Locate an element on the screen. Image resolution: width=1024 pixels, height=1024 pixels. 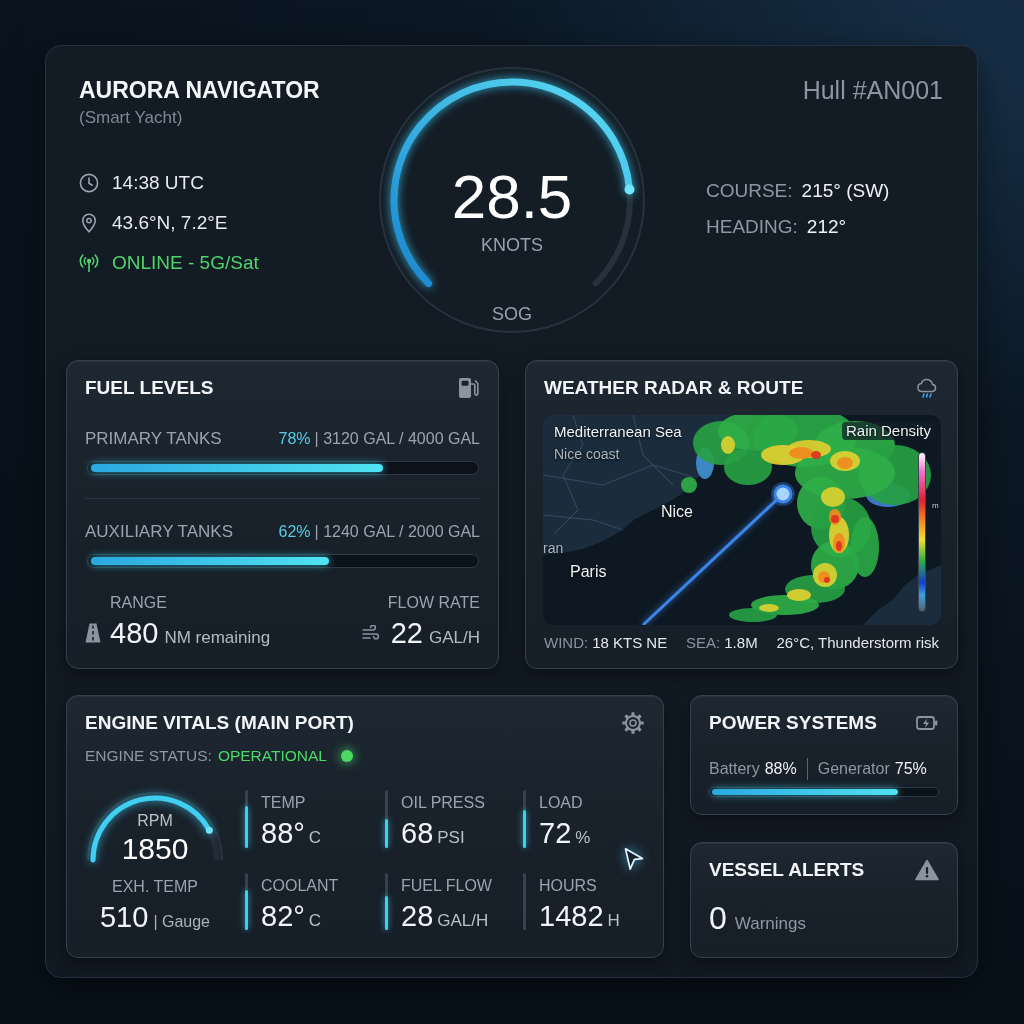
legend-unit: m is located at coordinates (935, 505).